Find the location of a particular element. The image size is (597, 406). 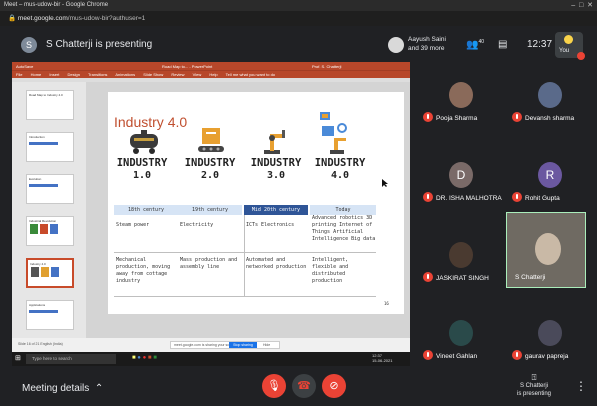

edge-icon: ● is located at coordinates (139, 358).